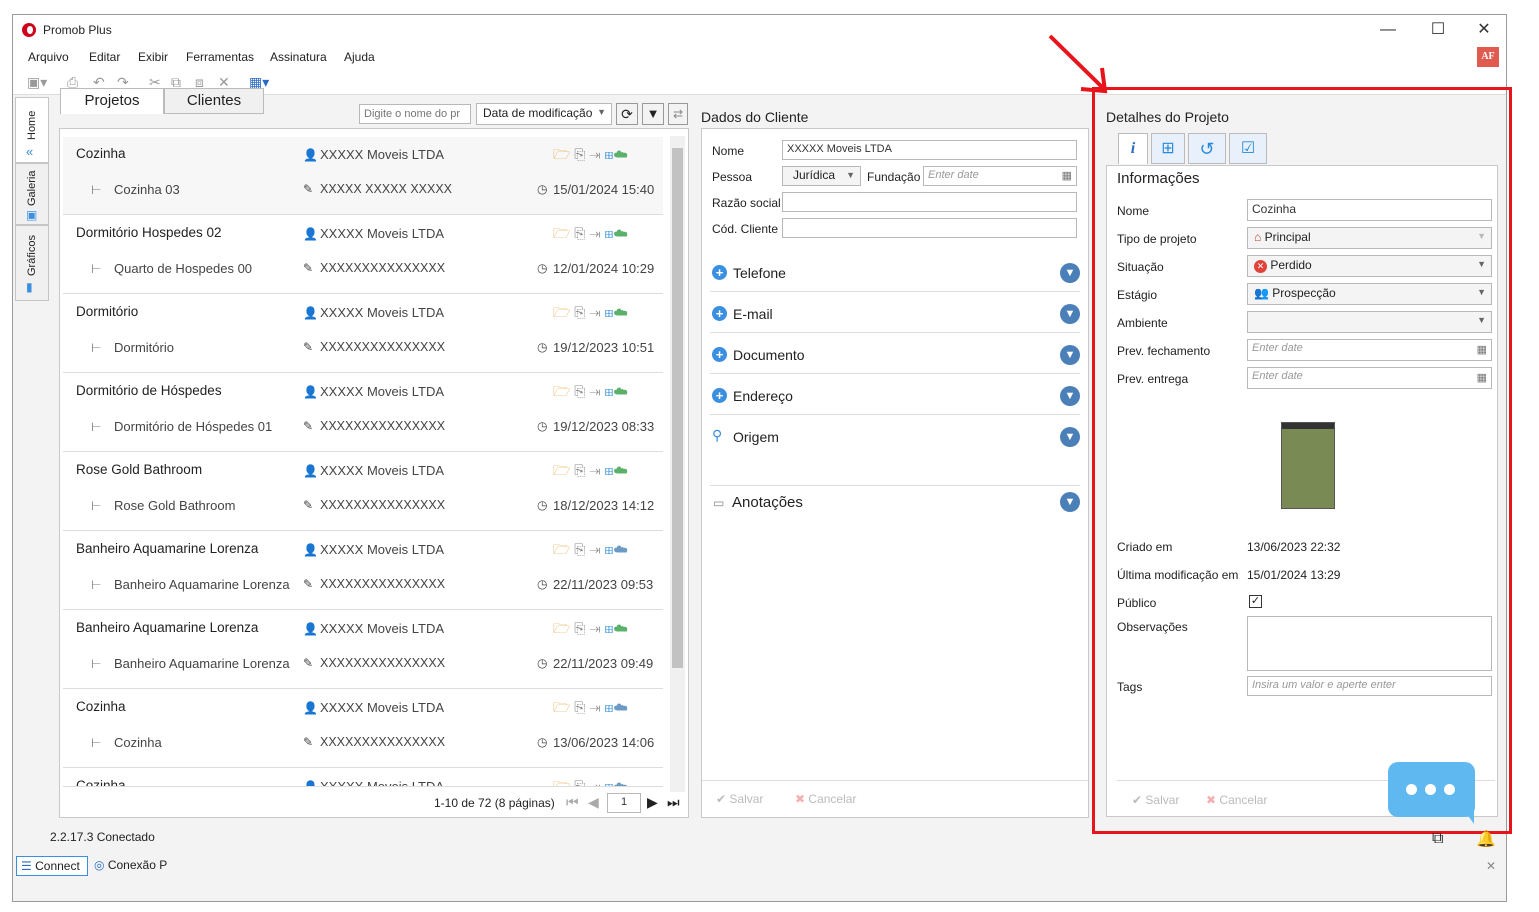  I want to click on menu-editar: Editar, so click(104, 57).